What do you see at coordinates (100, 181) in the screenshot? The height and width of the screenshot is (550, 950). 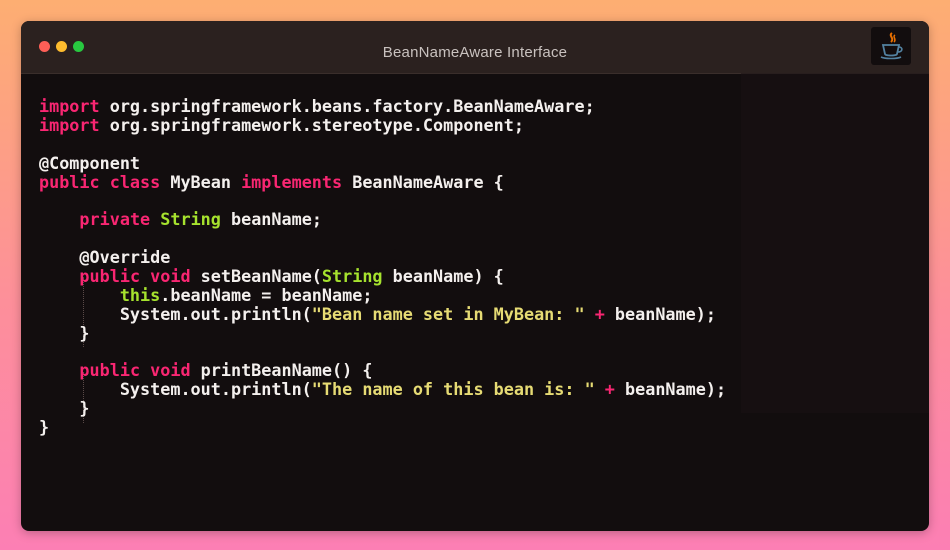 I see `code-token: public class` at bounding box center [100, 181].